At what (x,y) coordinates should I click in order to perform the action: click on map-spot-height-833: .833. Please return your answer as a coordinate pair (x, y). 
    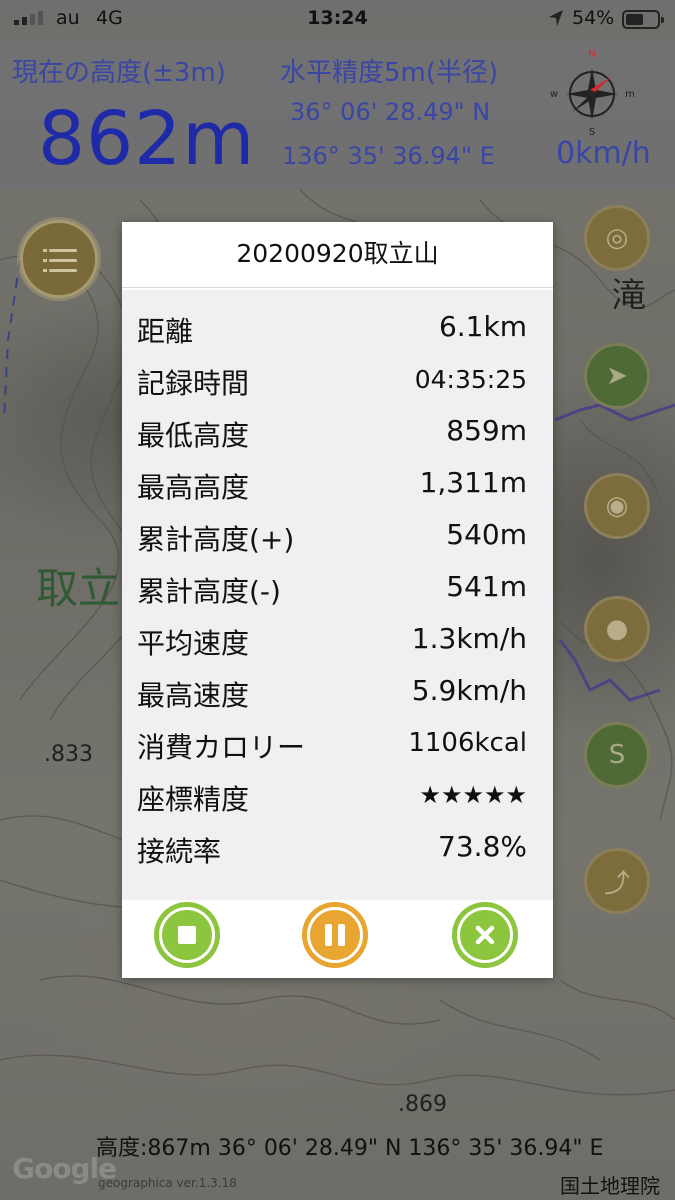
    Looking at the image, I should click on (68, 754).